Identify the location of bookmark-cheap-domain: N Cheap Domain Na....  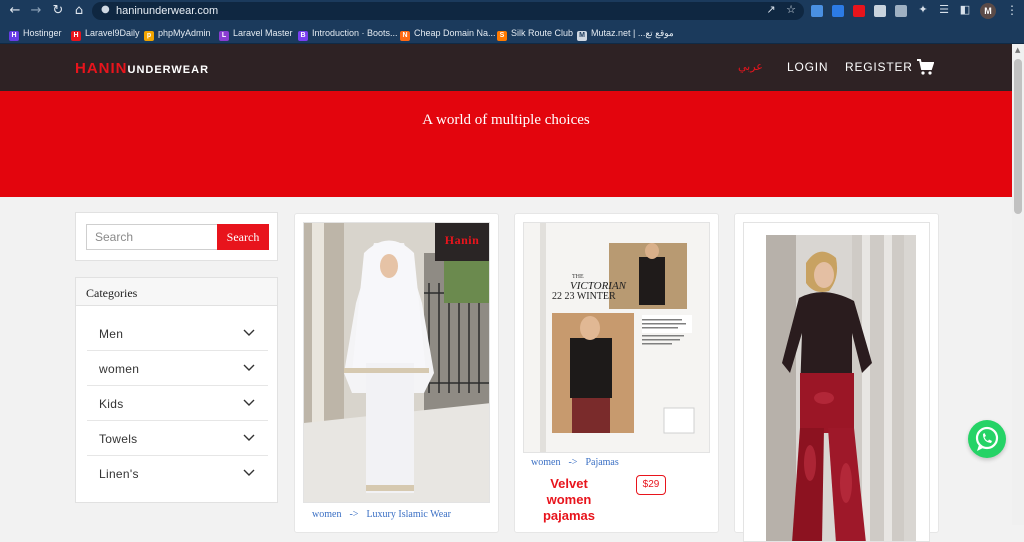
(448, 33).